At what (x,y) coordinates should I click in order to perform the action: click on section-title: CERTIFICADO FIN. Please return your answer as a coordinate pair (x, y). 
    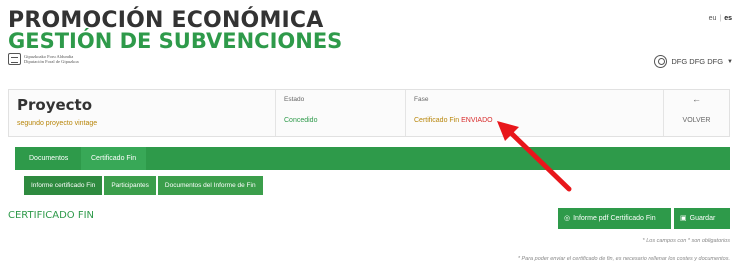
    Looking at the image, I should click on (51, 215).